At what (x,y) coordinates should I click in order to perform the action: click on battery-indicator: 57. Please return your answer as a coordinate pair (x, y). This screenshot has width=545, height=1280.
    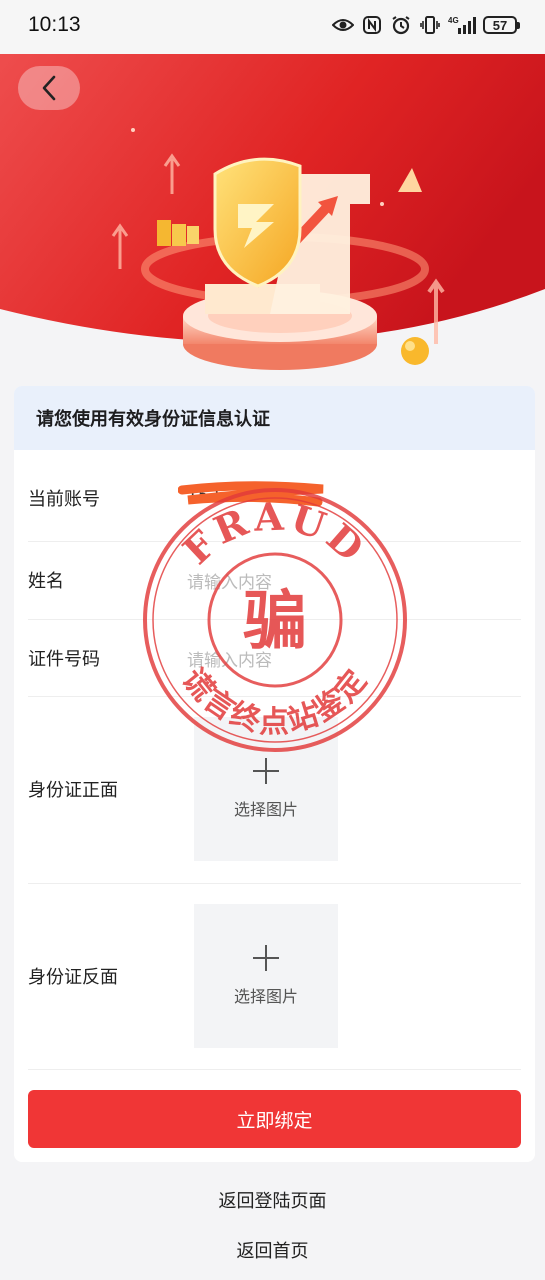
    Looking at the image, I should click on (501, 25).